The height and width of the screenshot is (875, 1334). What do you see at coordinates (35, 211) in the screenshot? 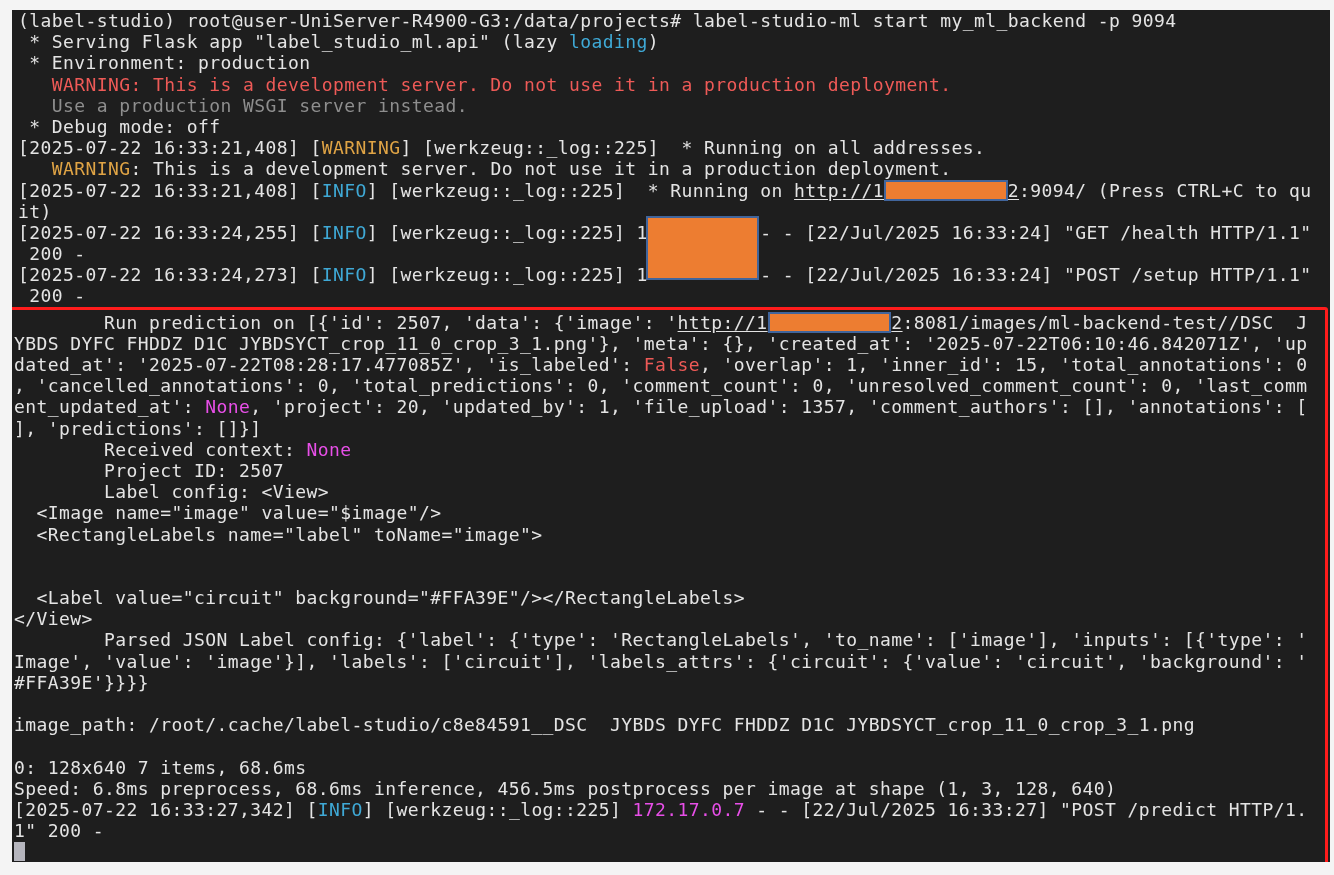
I see `terminal-line: it)` at bounding box center [35, 211].